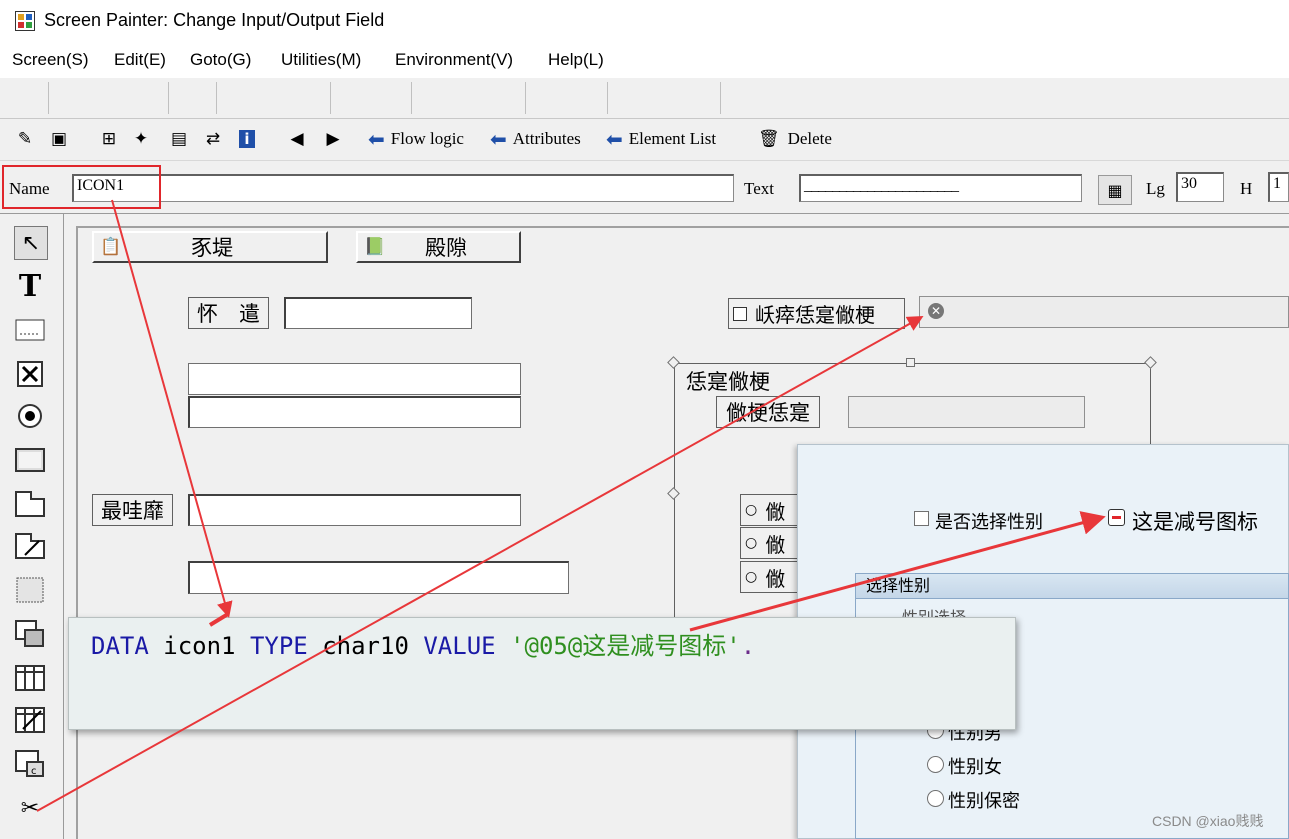  Describe the element at coordinates (297, 139) in the screenshot. I see `previous-icon: ◀` at that location.